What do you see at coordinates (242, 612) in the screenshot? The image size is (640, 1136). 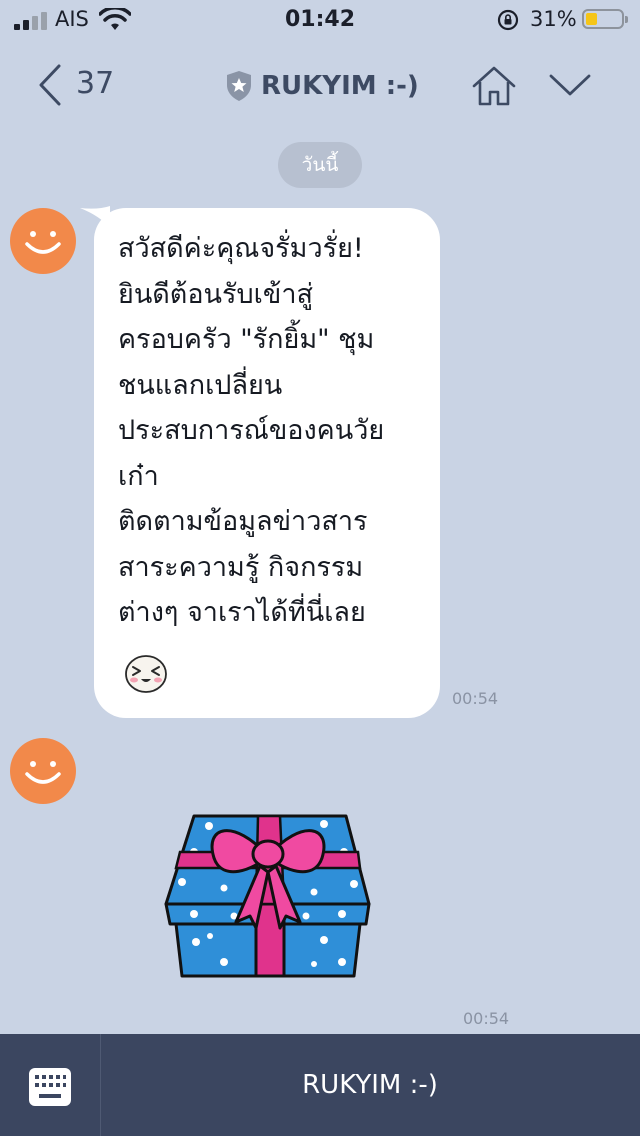 I see `message-line: ต่างๆ จาเราได้ที่นี่เลย` at bounding box center [242, 612].